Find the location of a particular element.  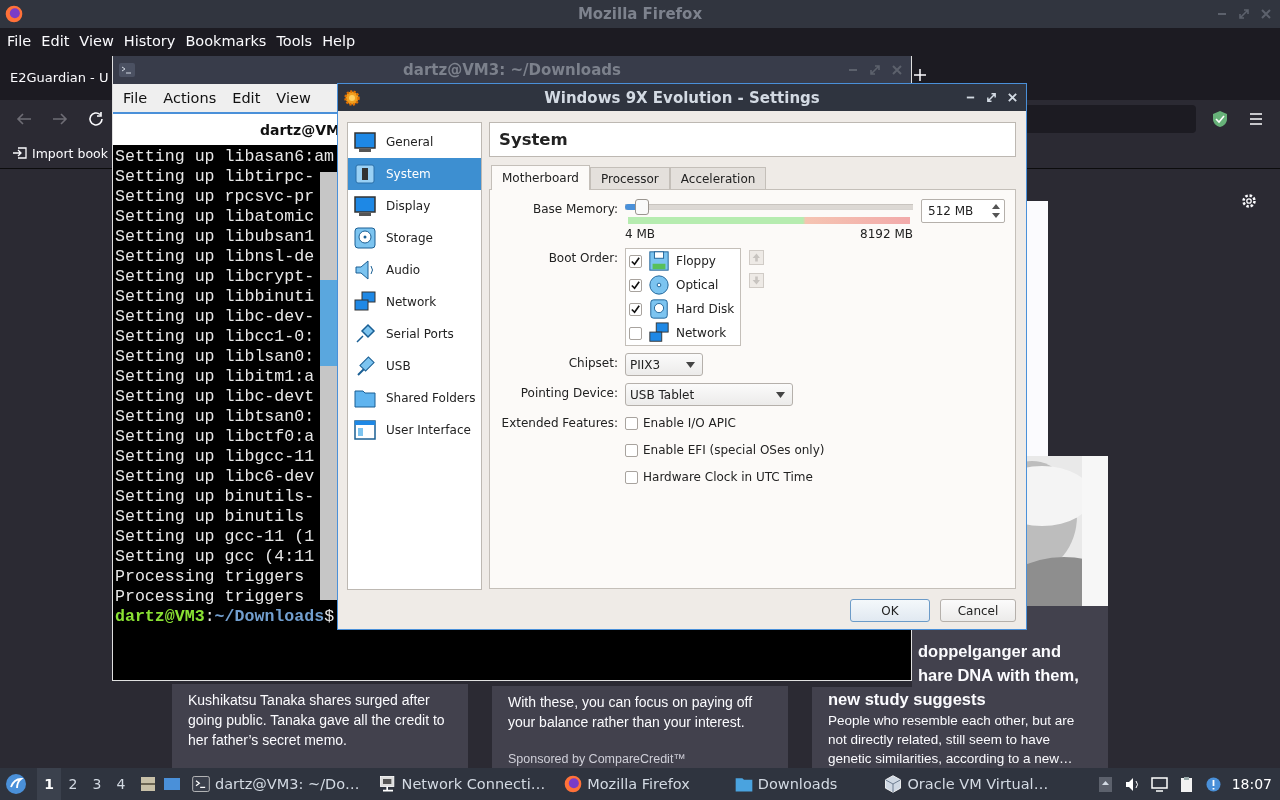

shell-prompt: dartz@VM3:~/Downloads$ is located at coordinates (225, 617).